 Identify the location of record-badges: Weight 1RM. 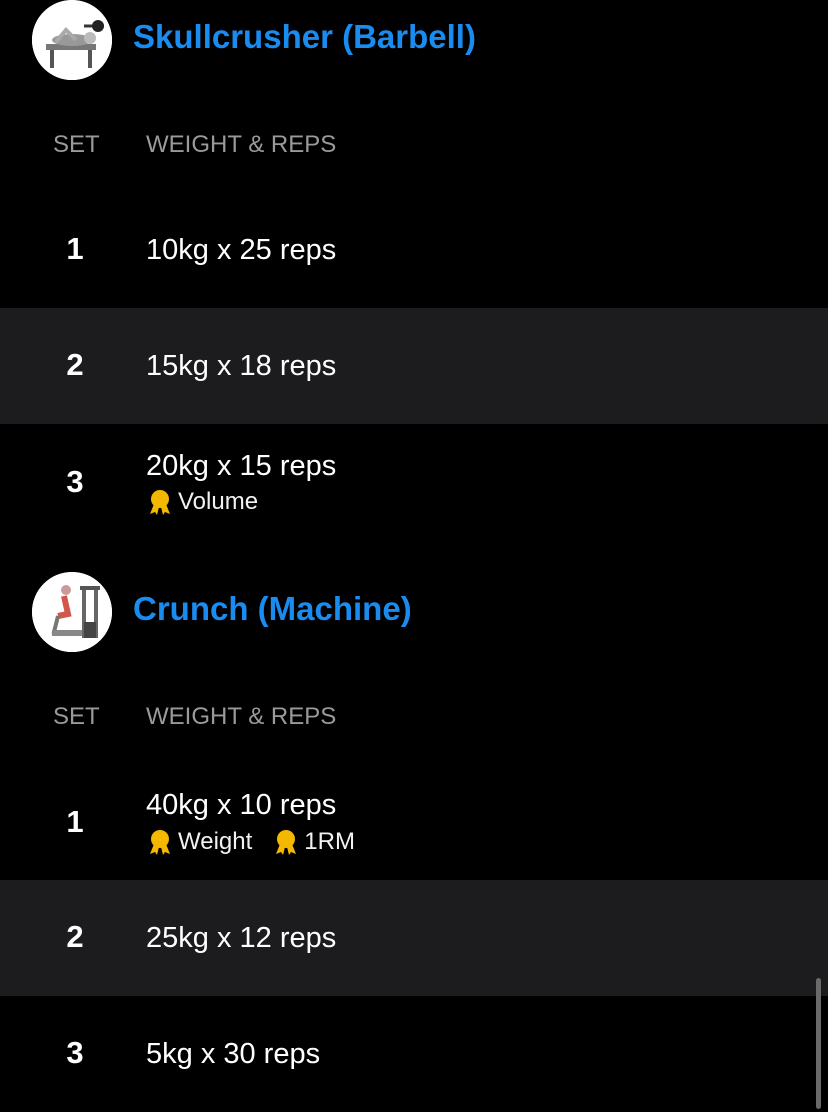
(260, 842).